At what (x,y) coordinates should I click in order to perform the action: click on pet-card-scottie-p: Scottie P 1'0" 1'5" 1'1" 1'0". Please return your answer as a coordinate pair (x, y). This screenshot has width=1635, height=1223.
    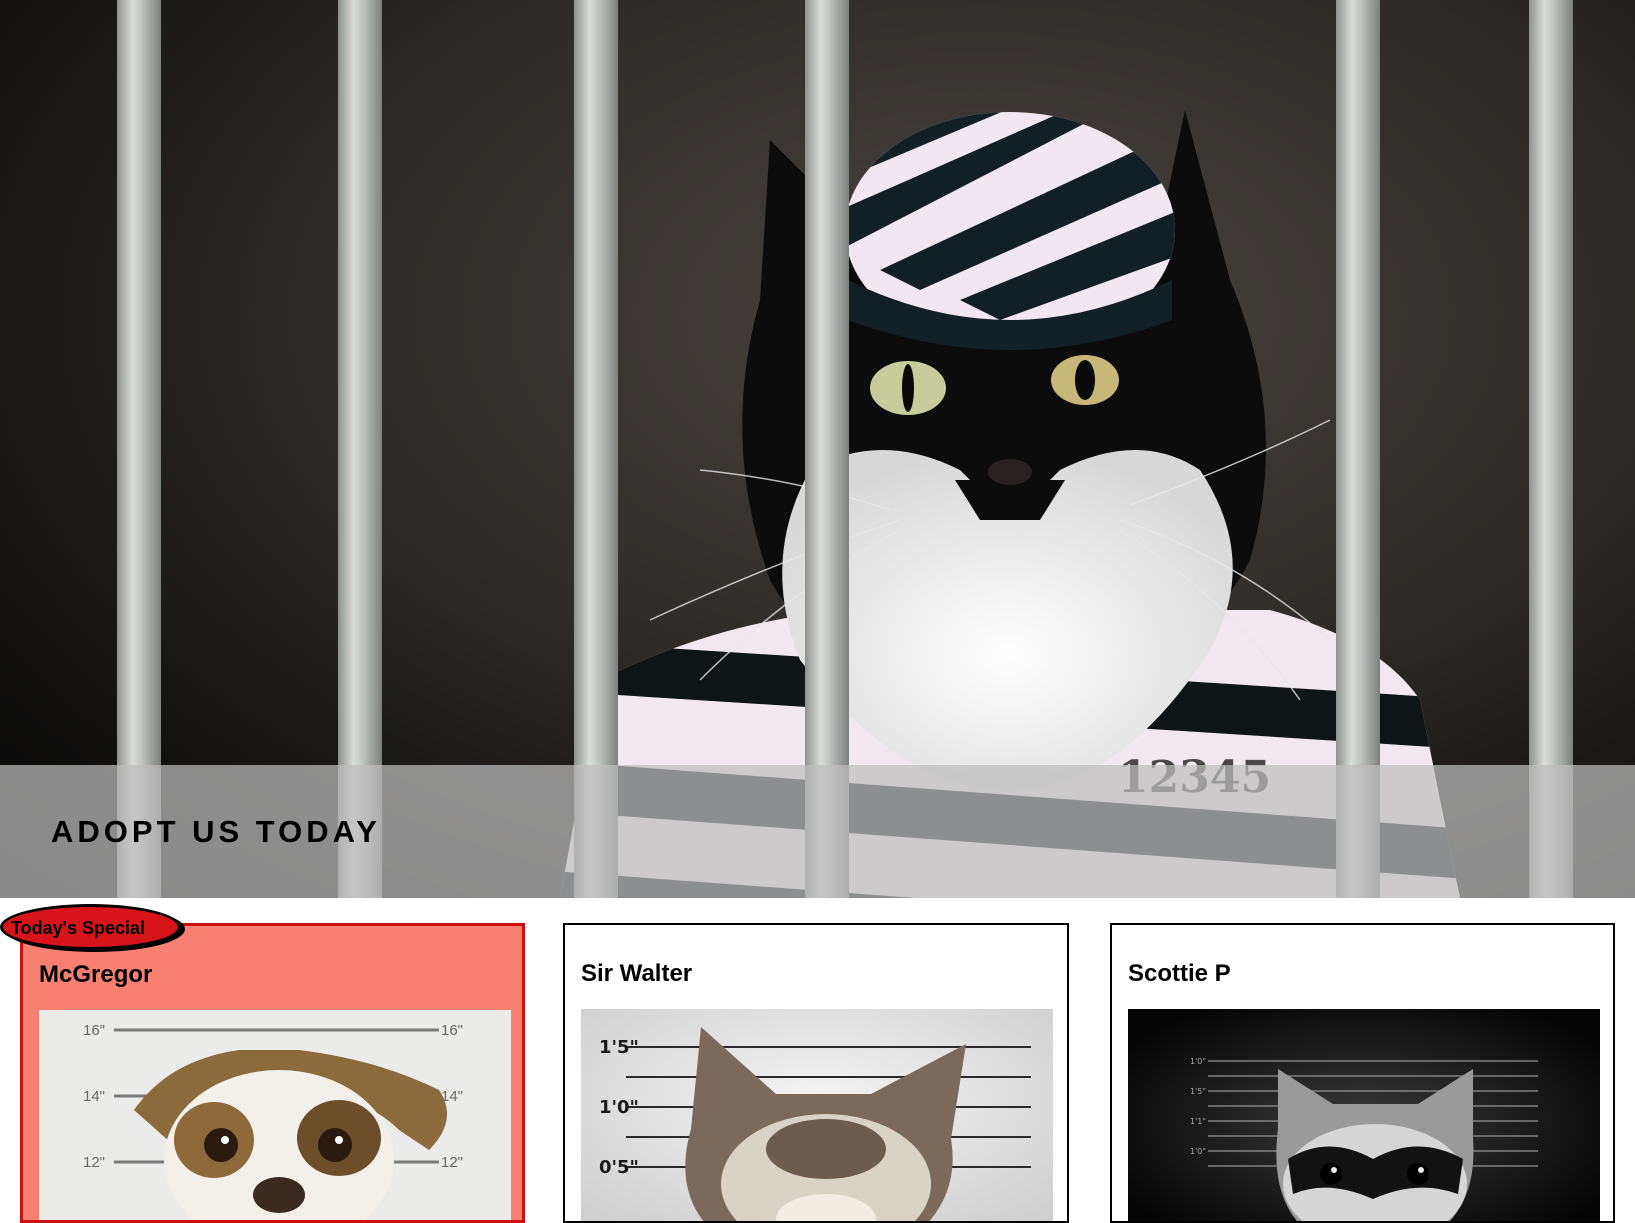
    Looking at the image, I should click on (1362, 1073).